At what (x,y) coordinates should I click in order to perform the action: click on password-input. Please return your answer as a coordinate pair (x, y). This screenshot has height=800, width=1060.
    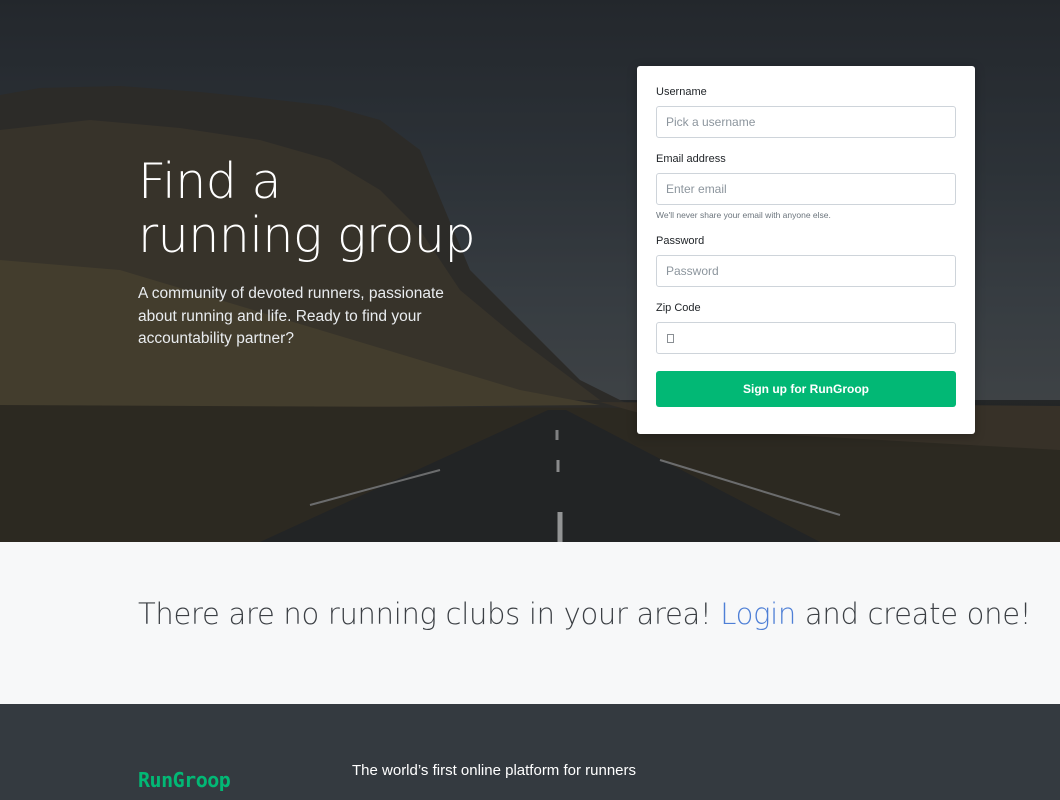
    Looking at the image, I should click on (806, 271).